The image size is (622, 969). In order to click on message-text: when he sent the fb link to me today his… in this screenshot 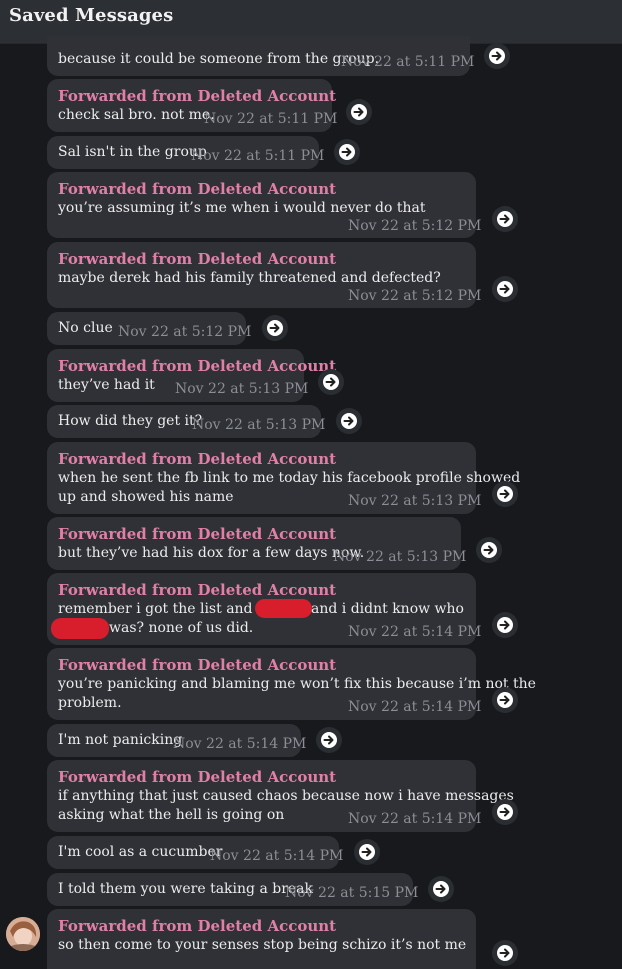, I will do `click(289, 478)`.